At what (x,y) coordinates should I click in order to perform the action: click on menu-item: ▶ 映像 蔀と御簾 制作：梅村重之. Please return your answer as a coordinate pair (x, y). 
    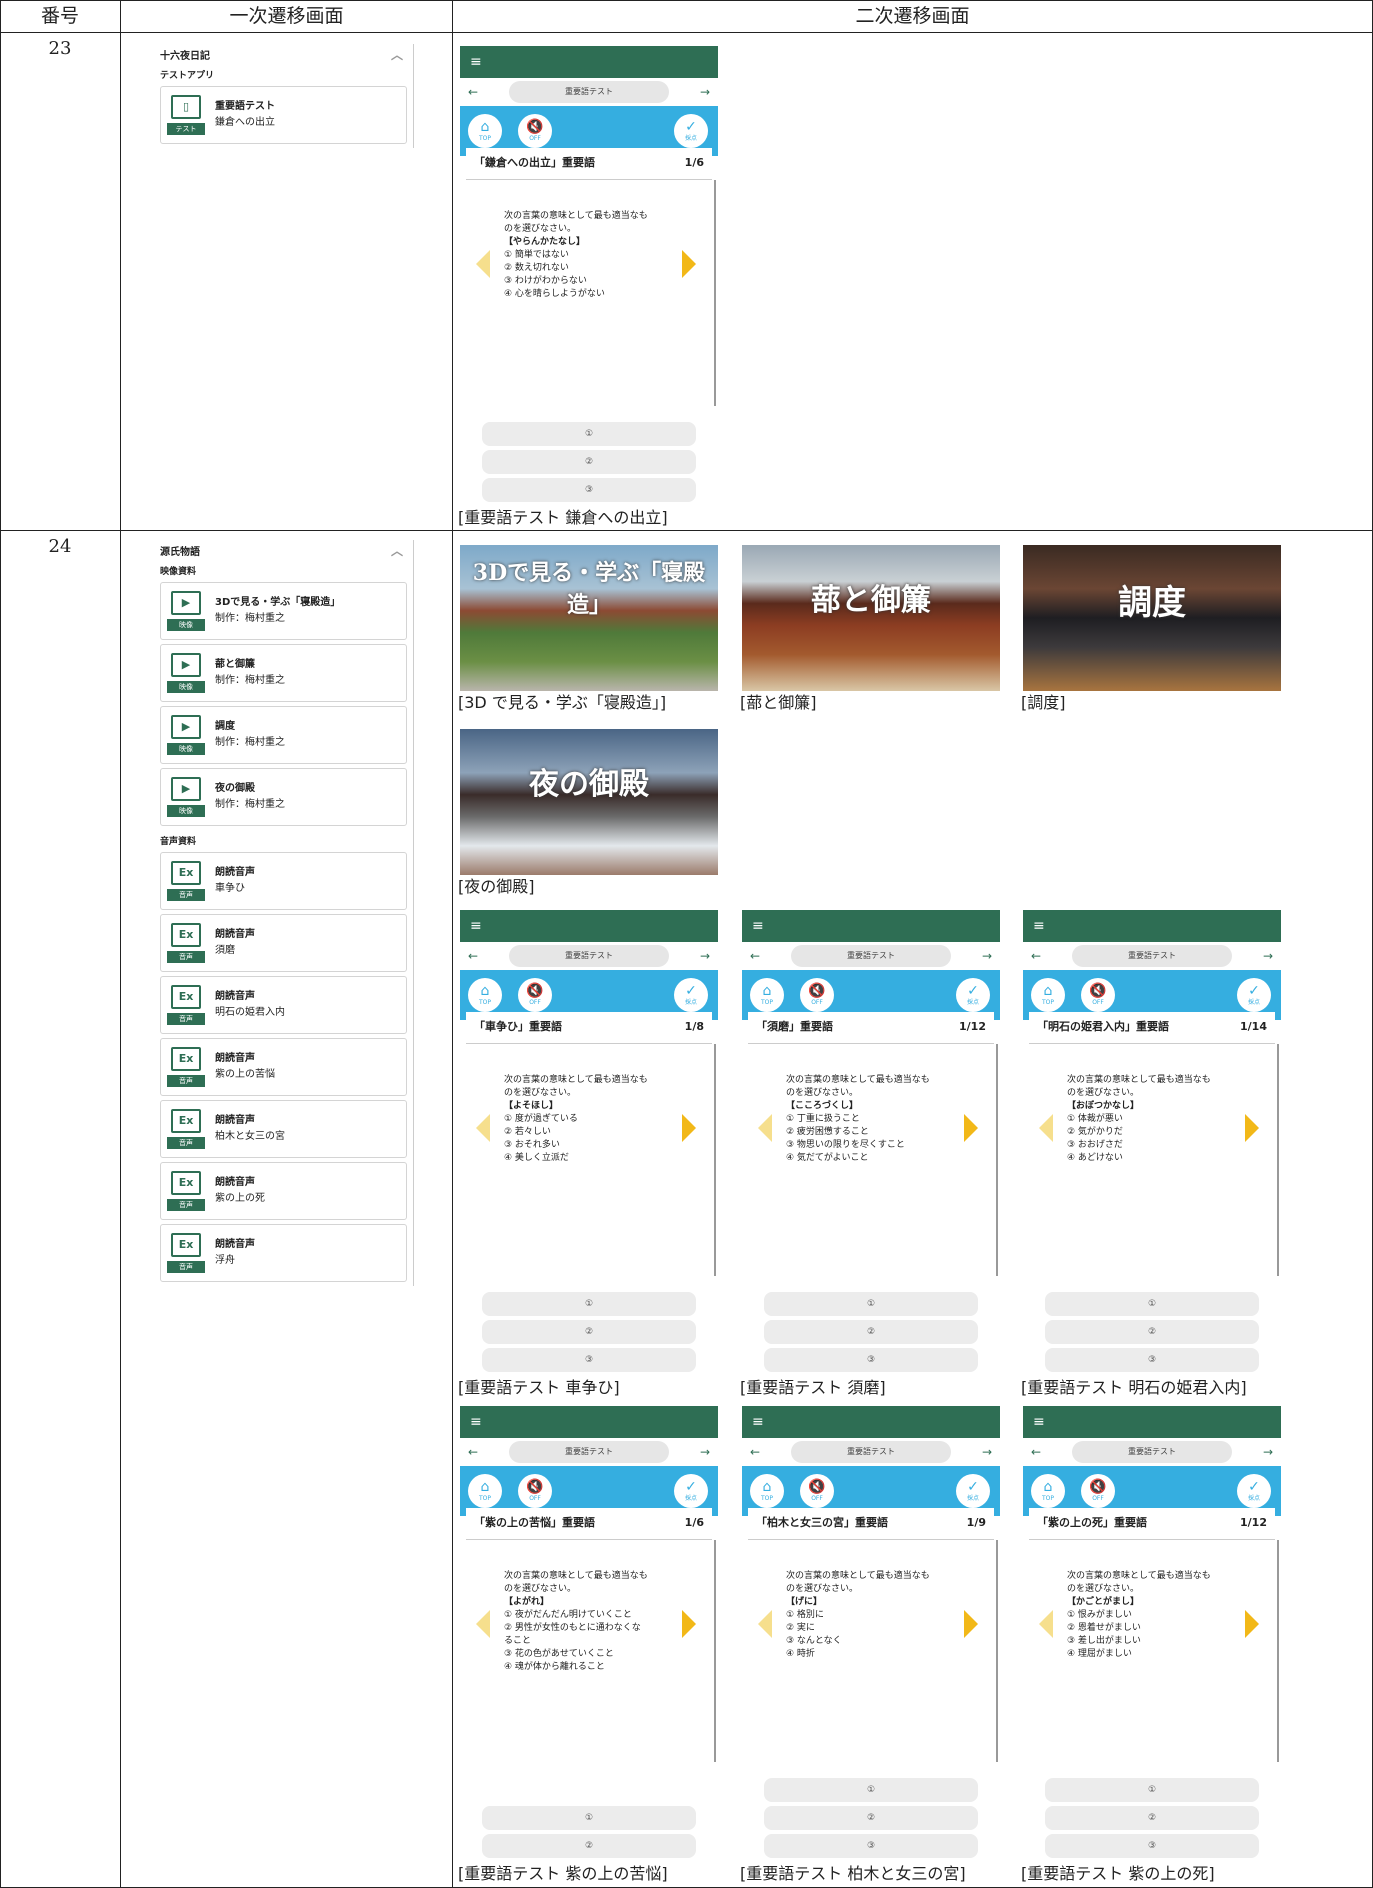
    Looking at the image, I should click on (283, 673).